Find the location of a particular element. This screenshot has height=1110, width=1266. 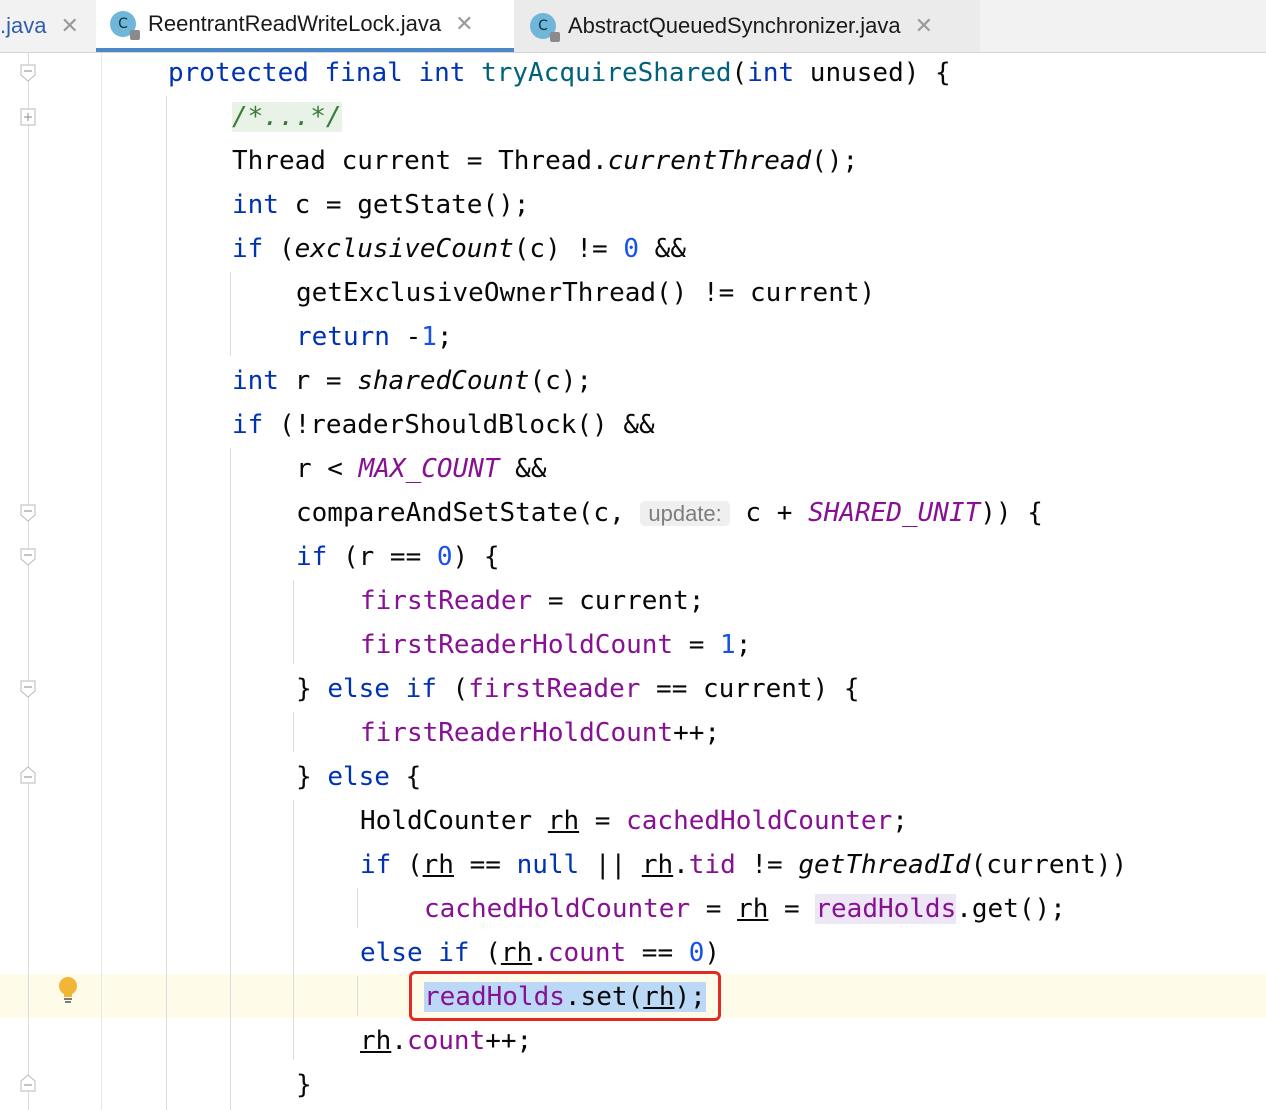

code-line: rh.count++; is located at coordinates (446, 1041).